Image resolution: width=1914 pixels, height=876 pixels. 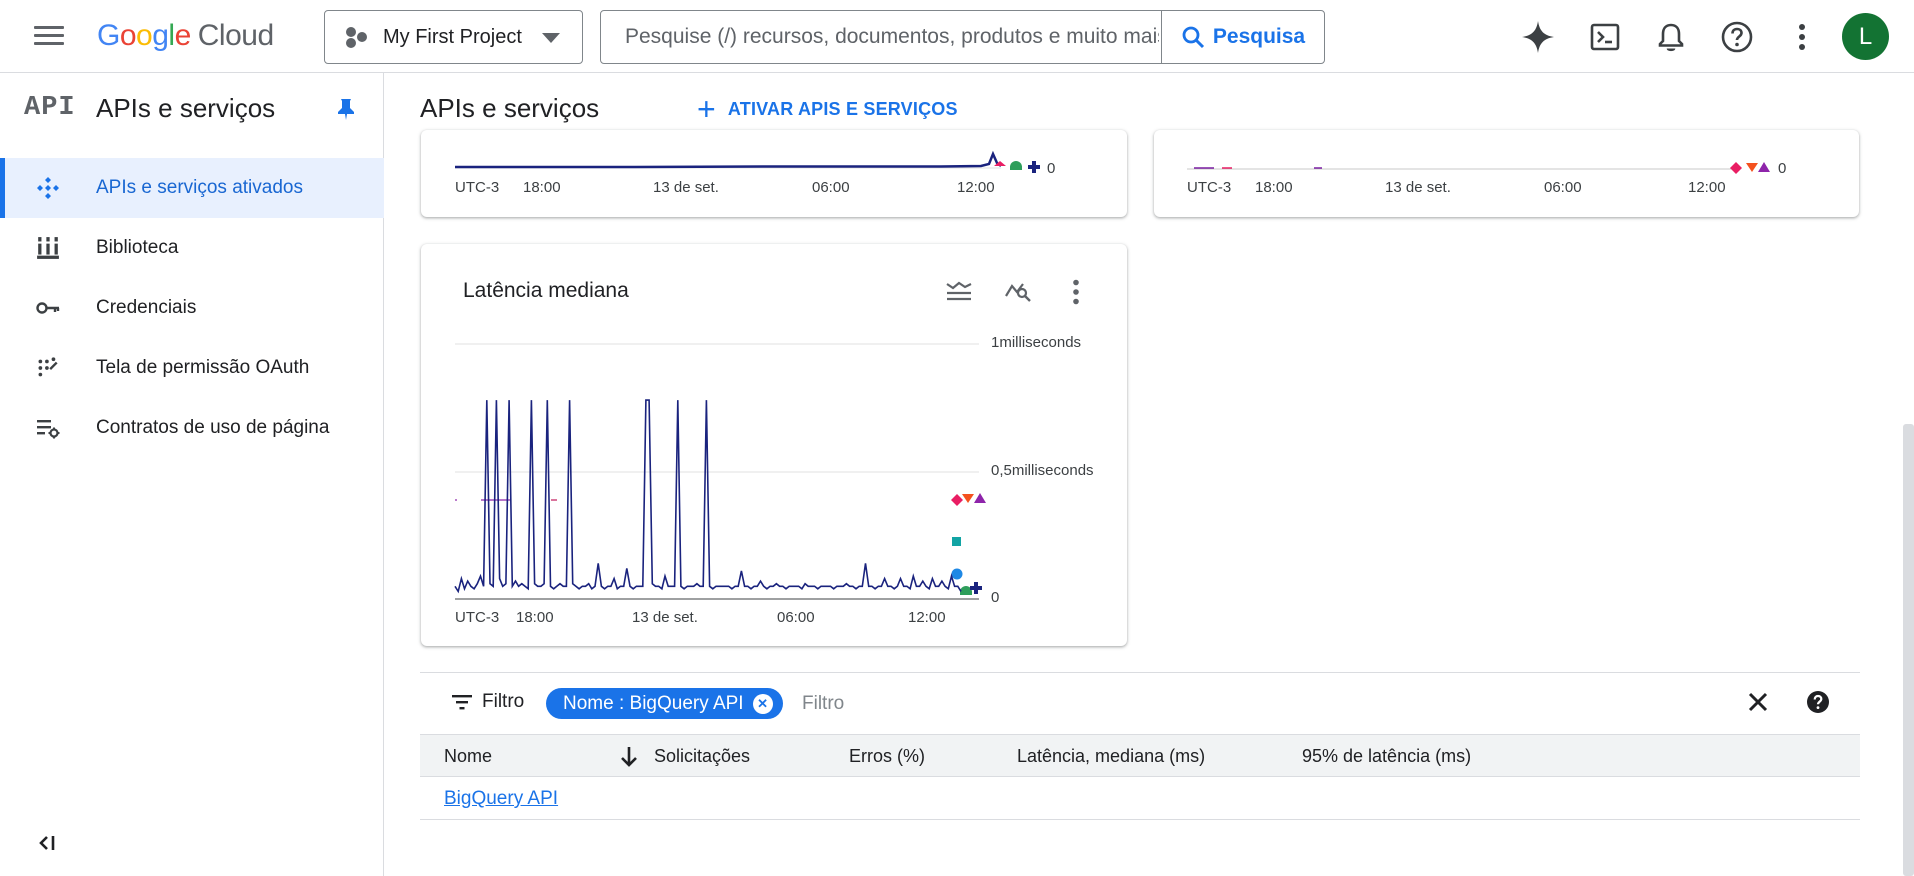 What do you see at coordinates (346, 109) in the screenshot?
I see `pin-icon` at bounding box center [346, 109].